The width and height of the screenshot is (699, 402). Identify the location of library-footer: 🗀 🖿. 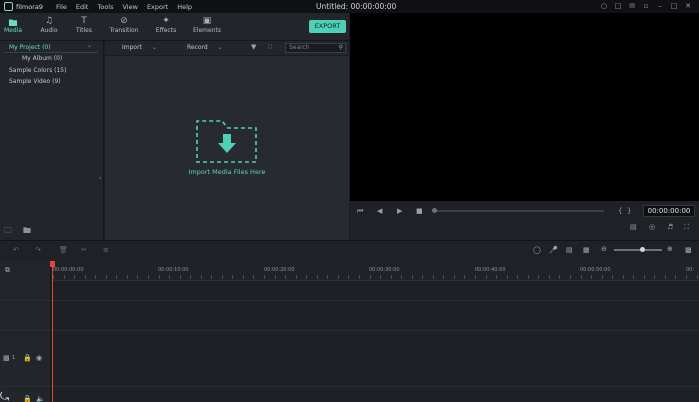
(23, 232).